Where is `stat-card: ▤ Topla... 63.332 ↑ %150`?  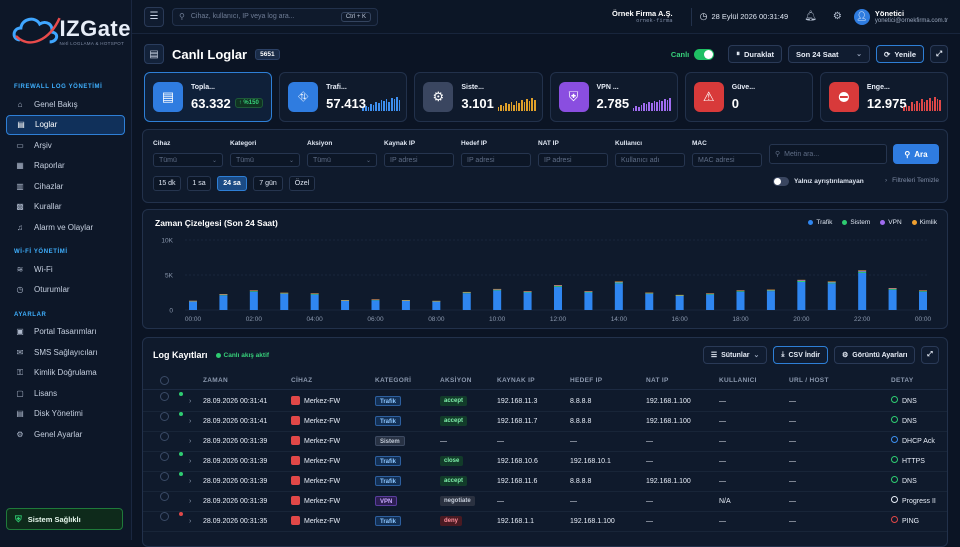 stat-card: ▤ Topla... 63.332 ↑ %150 is located at coordinates (208, 97).